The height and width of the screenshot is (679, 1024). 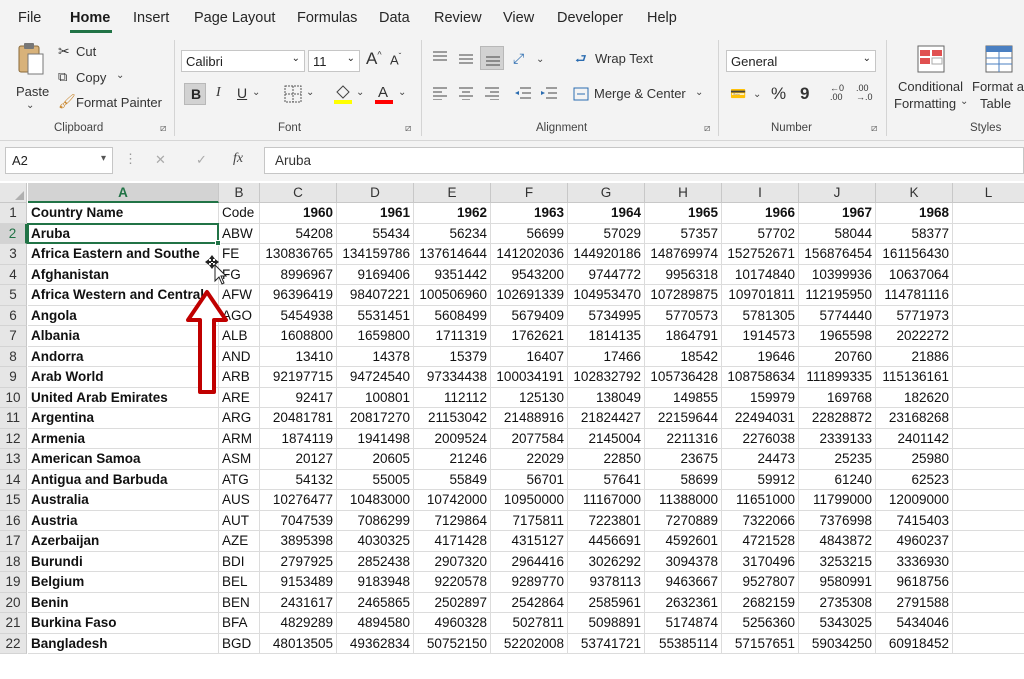 What do you see at coordinates (298, 623) in the screenshot?
I see `table-cell: 4829289` at bounding box center [298, 623].